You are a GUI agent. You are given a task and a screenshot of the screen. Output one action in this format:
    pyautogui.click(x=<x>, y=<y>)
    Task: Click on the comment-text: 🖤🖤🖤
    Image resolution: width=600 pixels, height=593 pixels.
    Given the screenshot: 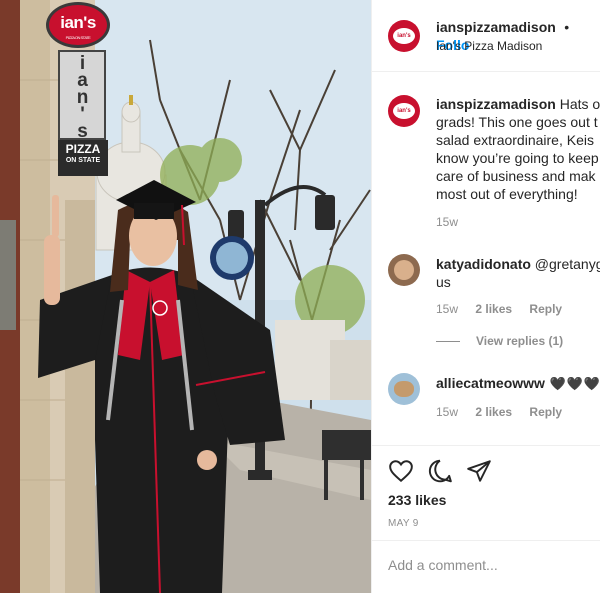 What is the action you would take?
    pyautogui.click(x=572, y=383)
    